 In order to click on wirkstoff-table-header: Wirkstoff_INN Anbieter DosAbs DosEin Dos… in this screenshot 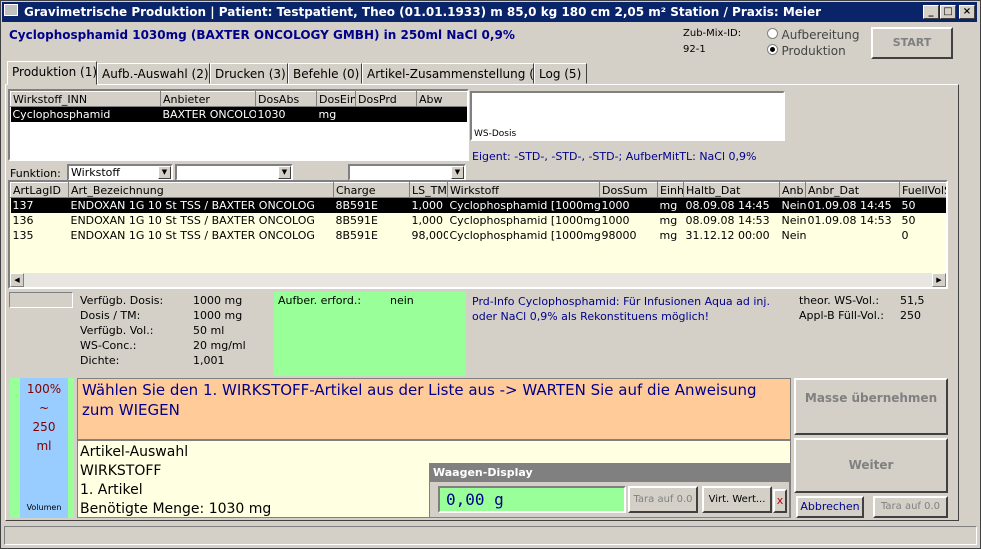, I will do `click(238, 99)`.